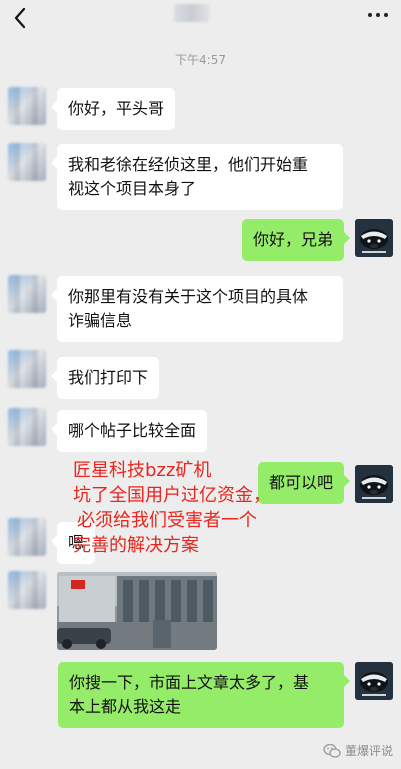 This screenshot has width=401, height=769. What do you see at coordinates (189, 682) in the screenshot?
I see `message-text: 你搜一下，市面上文章太多了，基` at bounding box center [189, 682].